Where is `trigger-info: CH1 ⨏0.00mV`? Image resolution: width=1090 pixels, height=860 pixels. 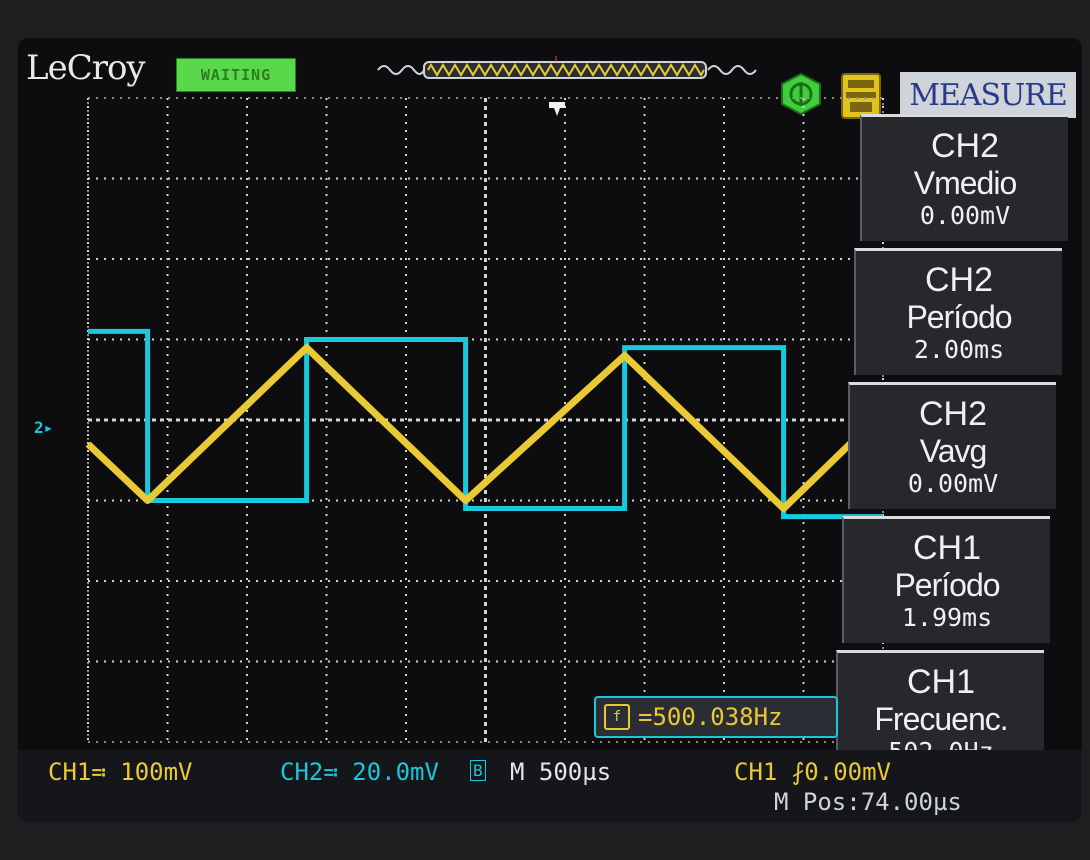 trigger-info: CH1 ⨏0.00mV is located at coordinates (812, 772).